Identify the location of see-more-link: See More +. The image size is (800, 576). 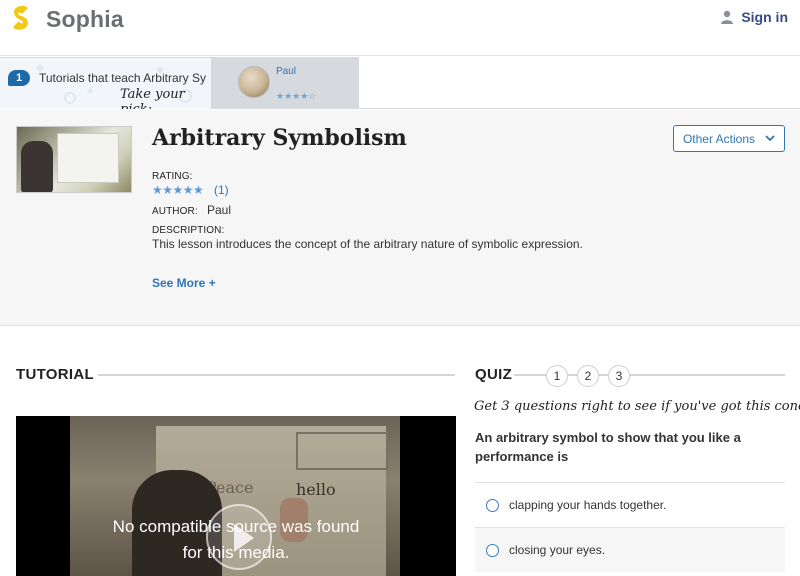
(184, 283).